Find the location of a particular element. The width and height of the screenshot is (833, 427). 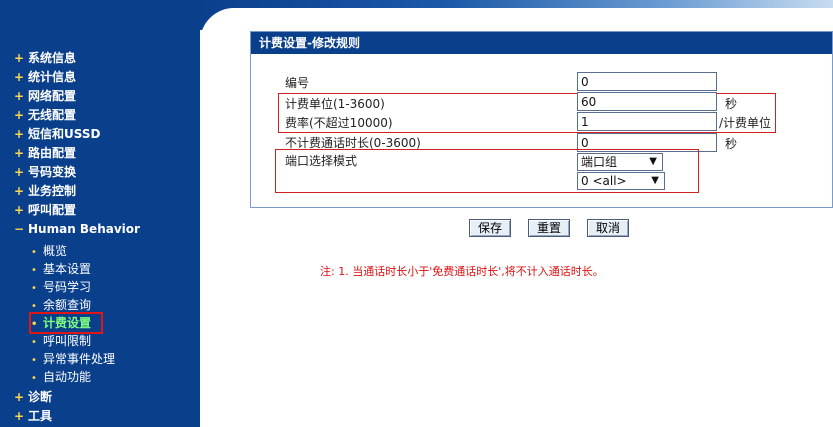

sidebar-item-label: 诊断 is located at coordinates (40, 397).